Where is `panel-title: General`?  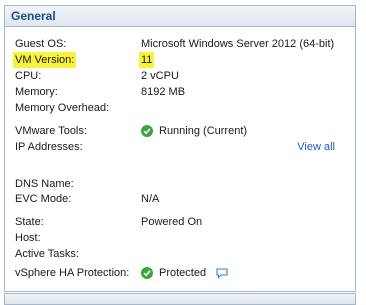
panel-title: General is located at coordinates (180, 16).